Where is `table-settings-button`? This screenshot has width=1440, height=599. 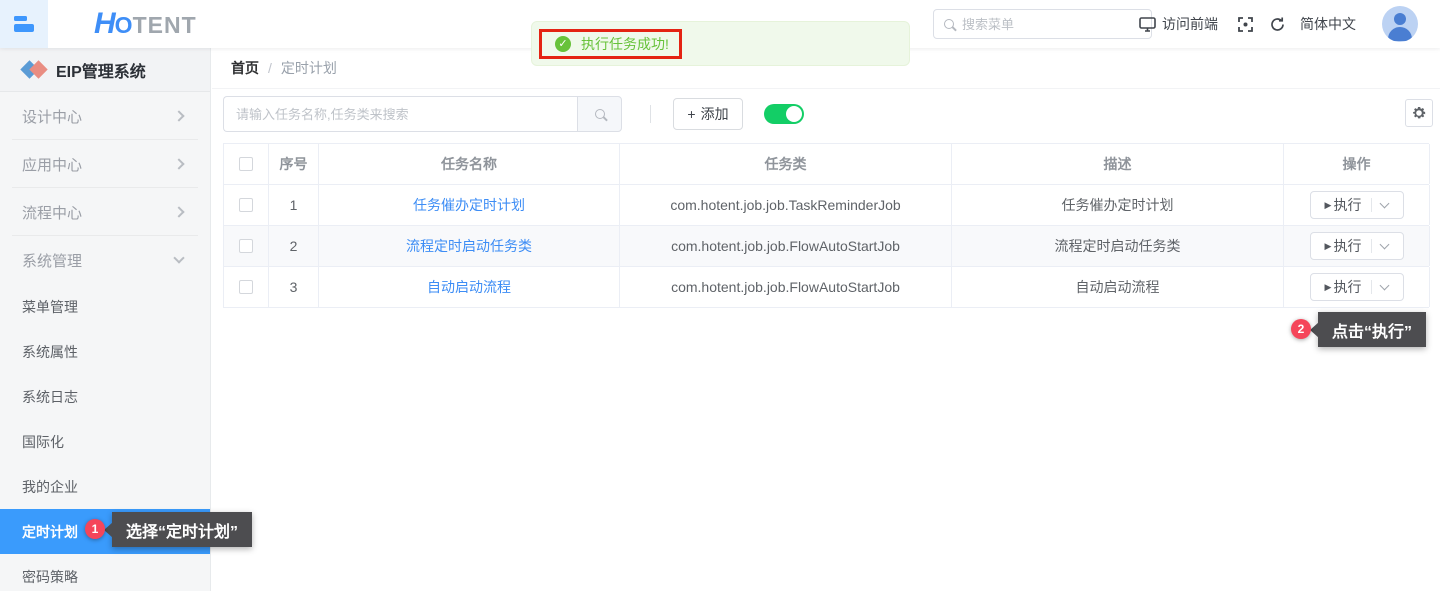
table-settings-button is located at coordinates (1419, 113).